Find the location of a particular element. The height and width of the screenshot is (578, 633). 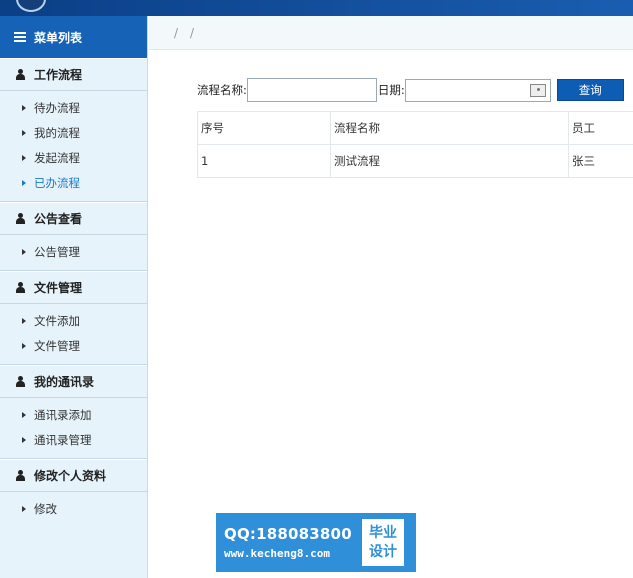

sidebar-group-files-items: 文件添加 文件管理 is located at coordinates (73, 334).